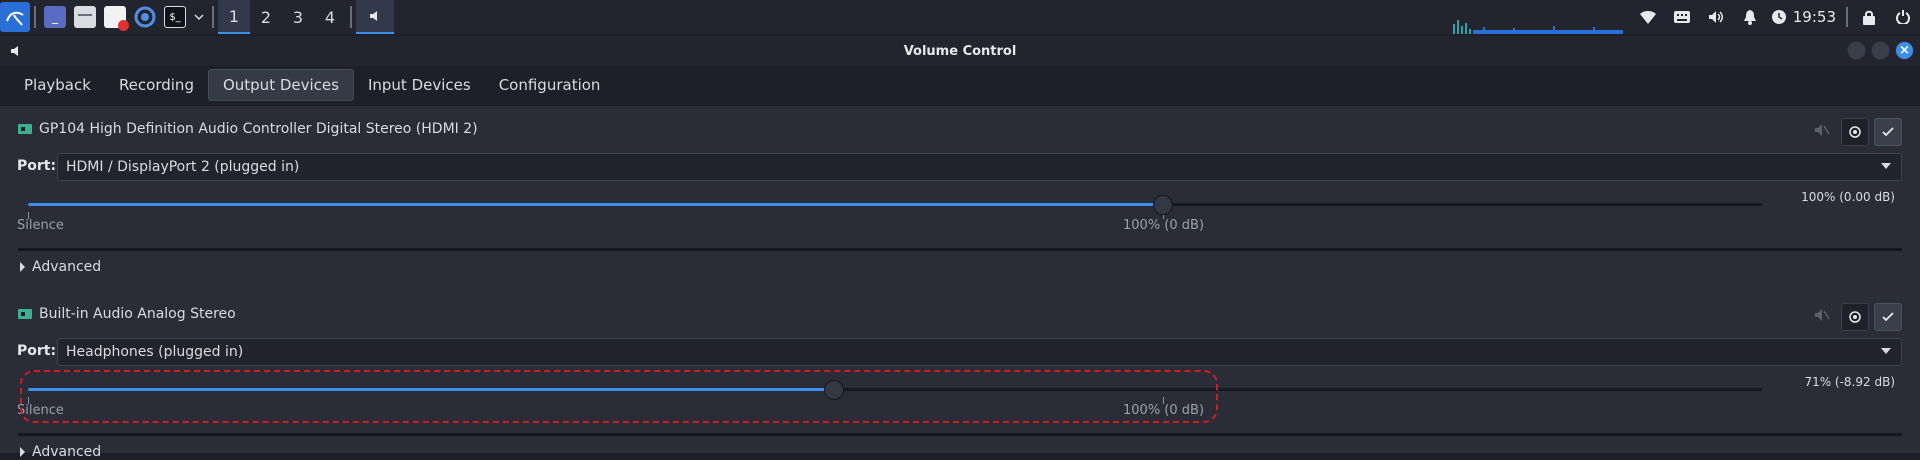  I want to click on launcher-dropdown-button, so click(199, 17).